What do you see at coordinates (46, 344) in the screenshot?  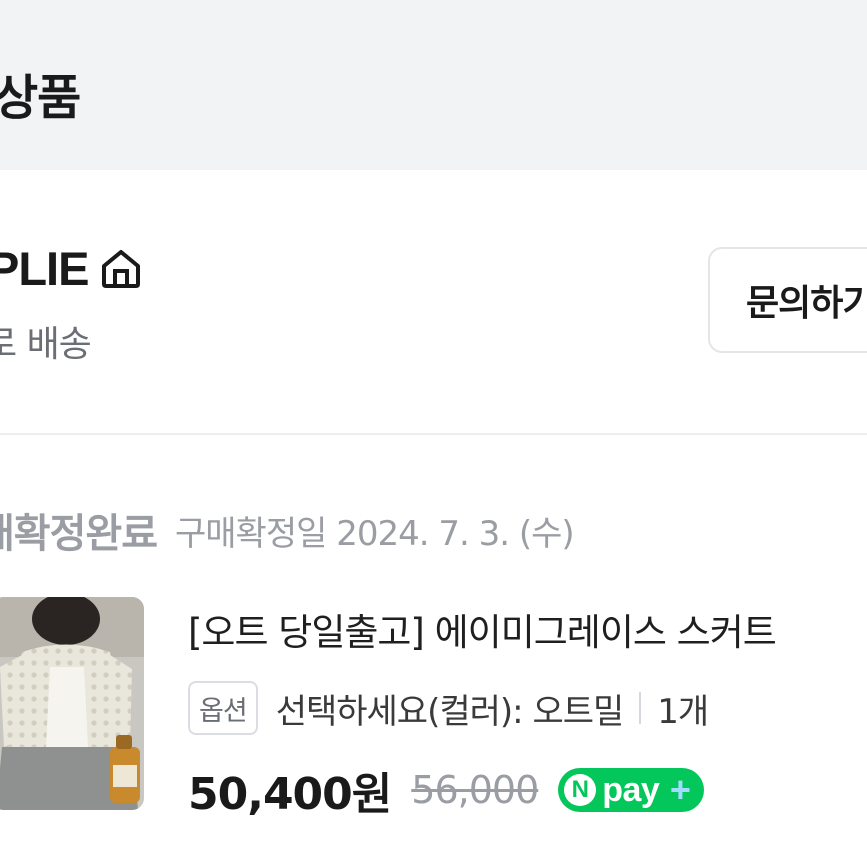 I see `delivery-info: 로 배송` at bounding box center [46, 344].